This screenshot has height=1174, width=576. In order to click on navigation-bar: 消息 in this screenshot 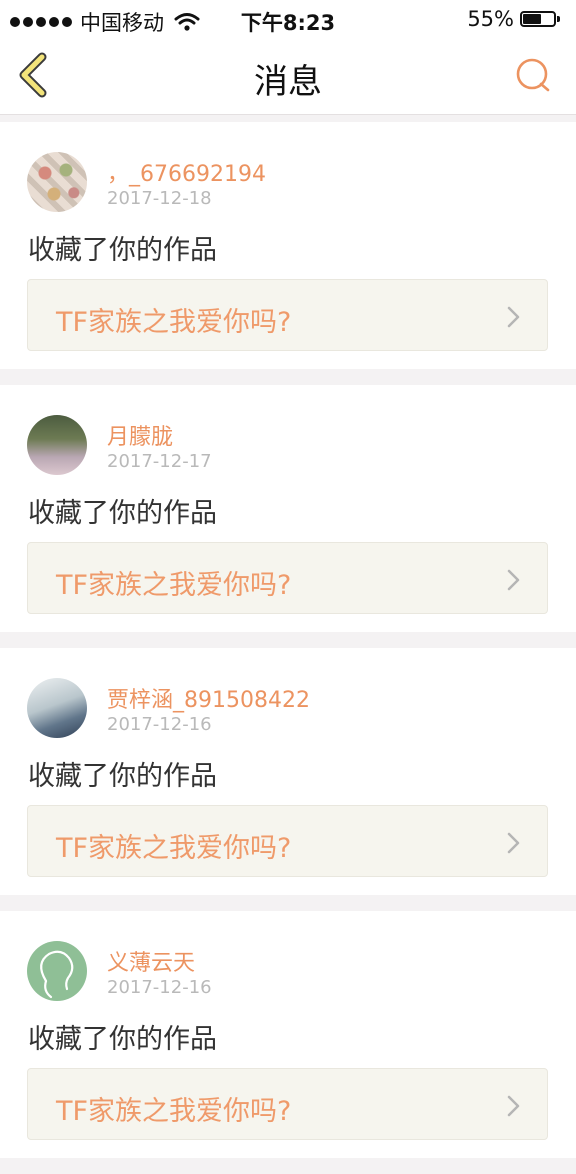, I will do `click(288, 76)`.